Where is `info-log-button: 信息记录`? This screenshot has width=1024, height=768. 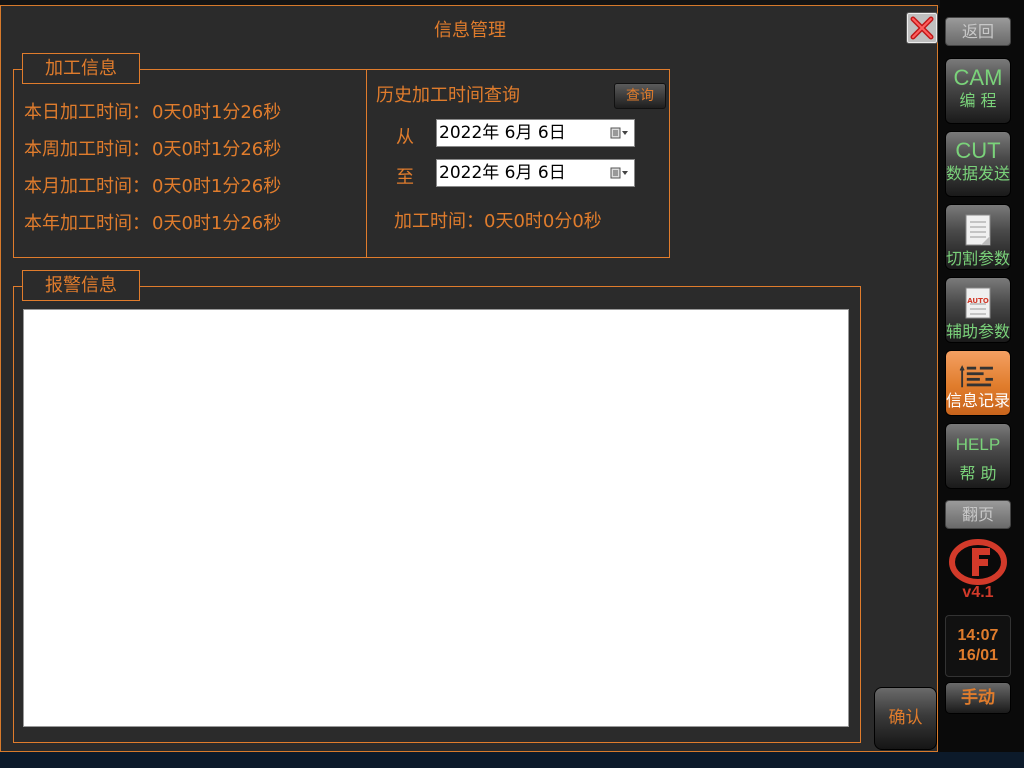
info-log-button: 信息记录 is located at coordinates (978, 383).